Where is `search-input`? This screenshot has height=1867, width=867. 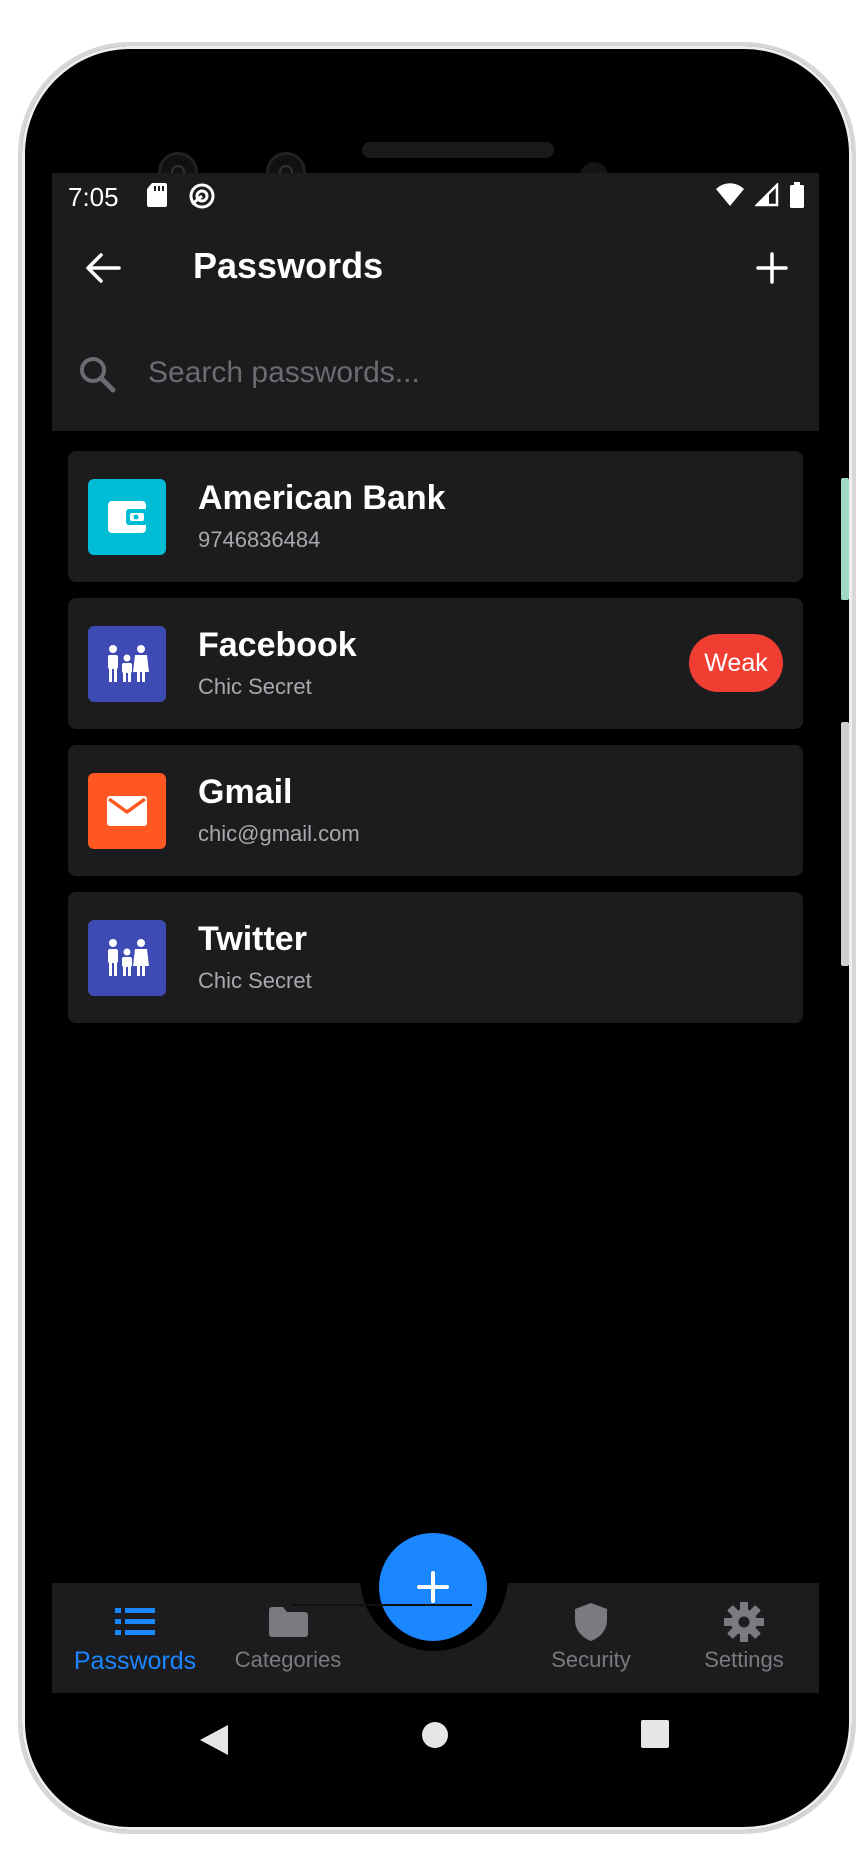
search-input is located at coordinates (468, 373).